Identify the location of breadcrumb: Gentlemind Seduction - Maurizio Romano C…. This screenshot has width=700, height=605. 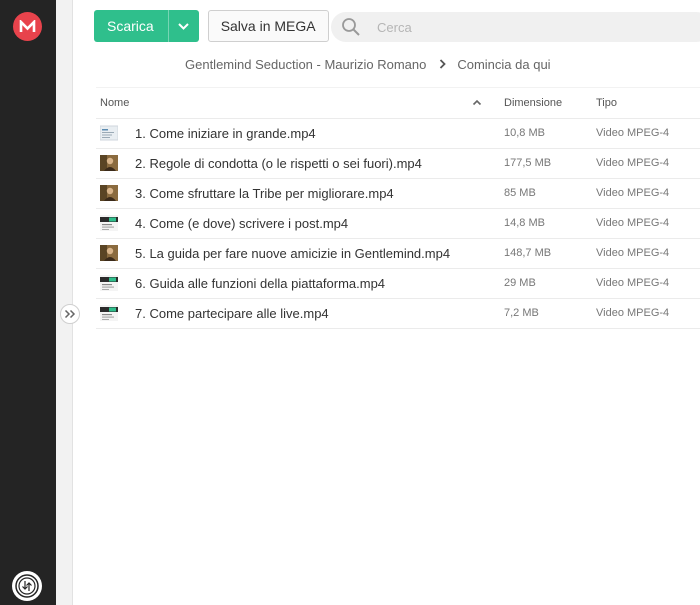
(368, 64).